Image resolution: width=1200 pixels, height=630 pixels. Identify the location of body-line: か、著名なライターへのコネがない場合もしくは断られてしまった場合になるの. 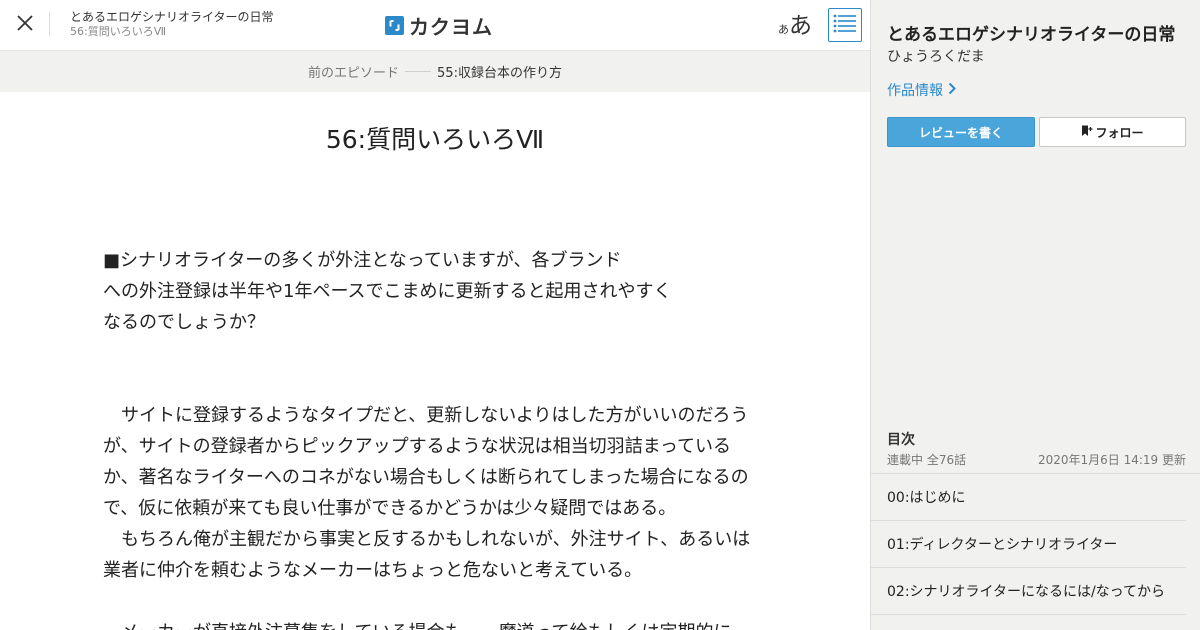
(426, 477).